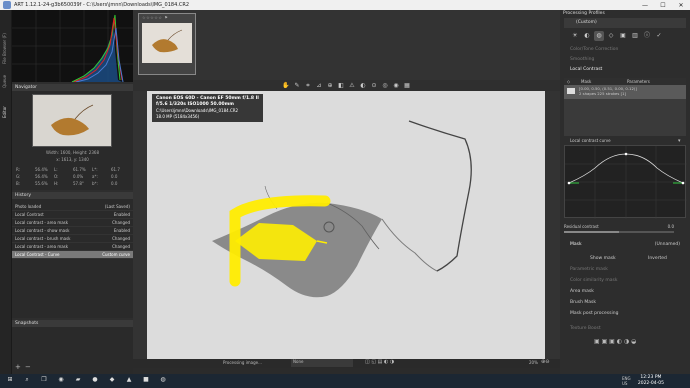  Describe the element at coordinates (681, 5) in the screenshot. I see `close-button: ✕` at that location.